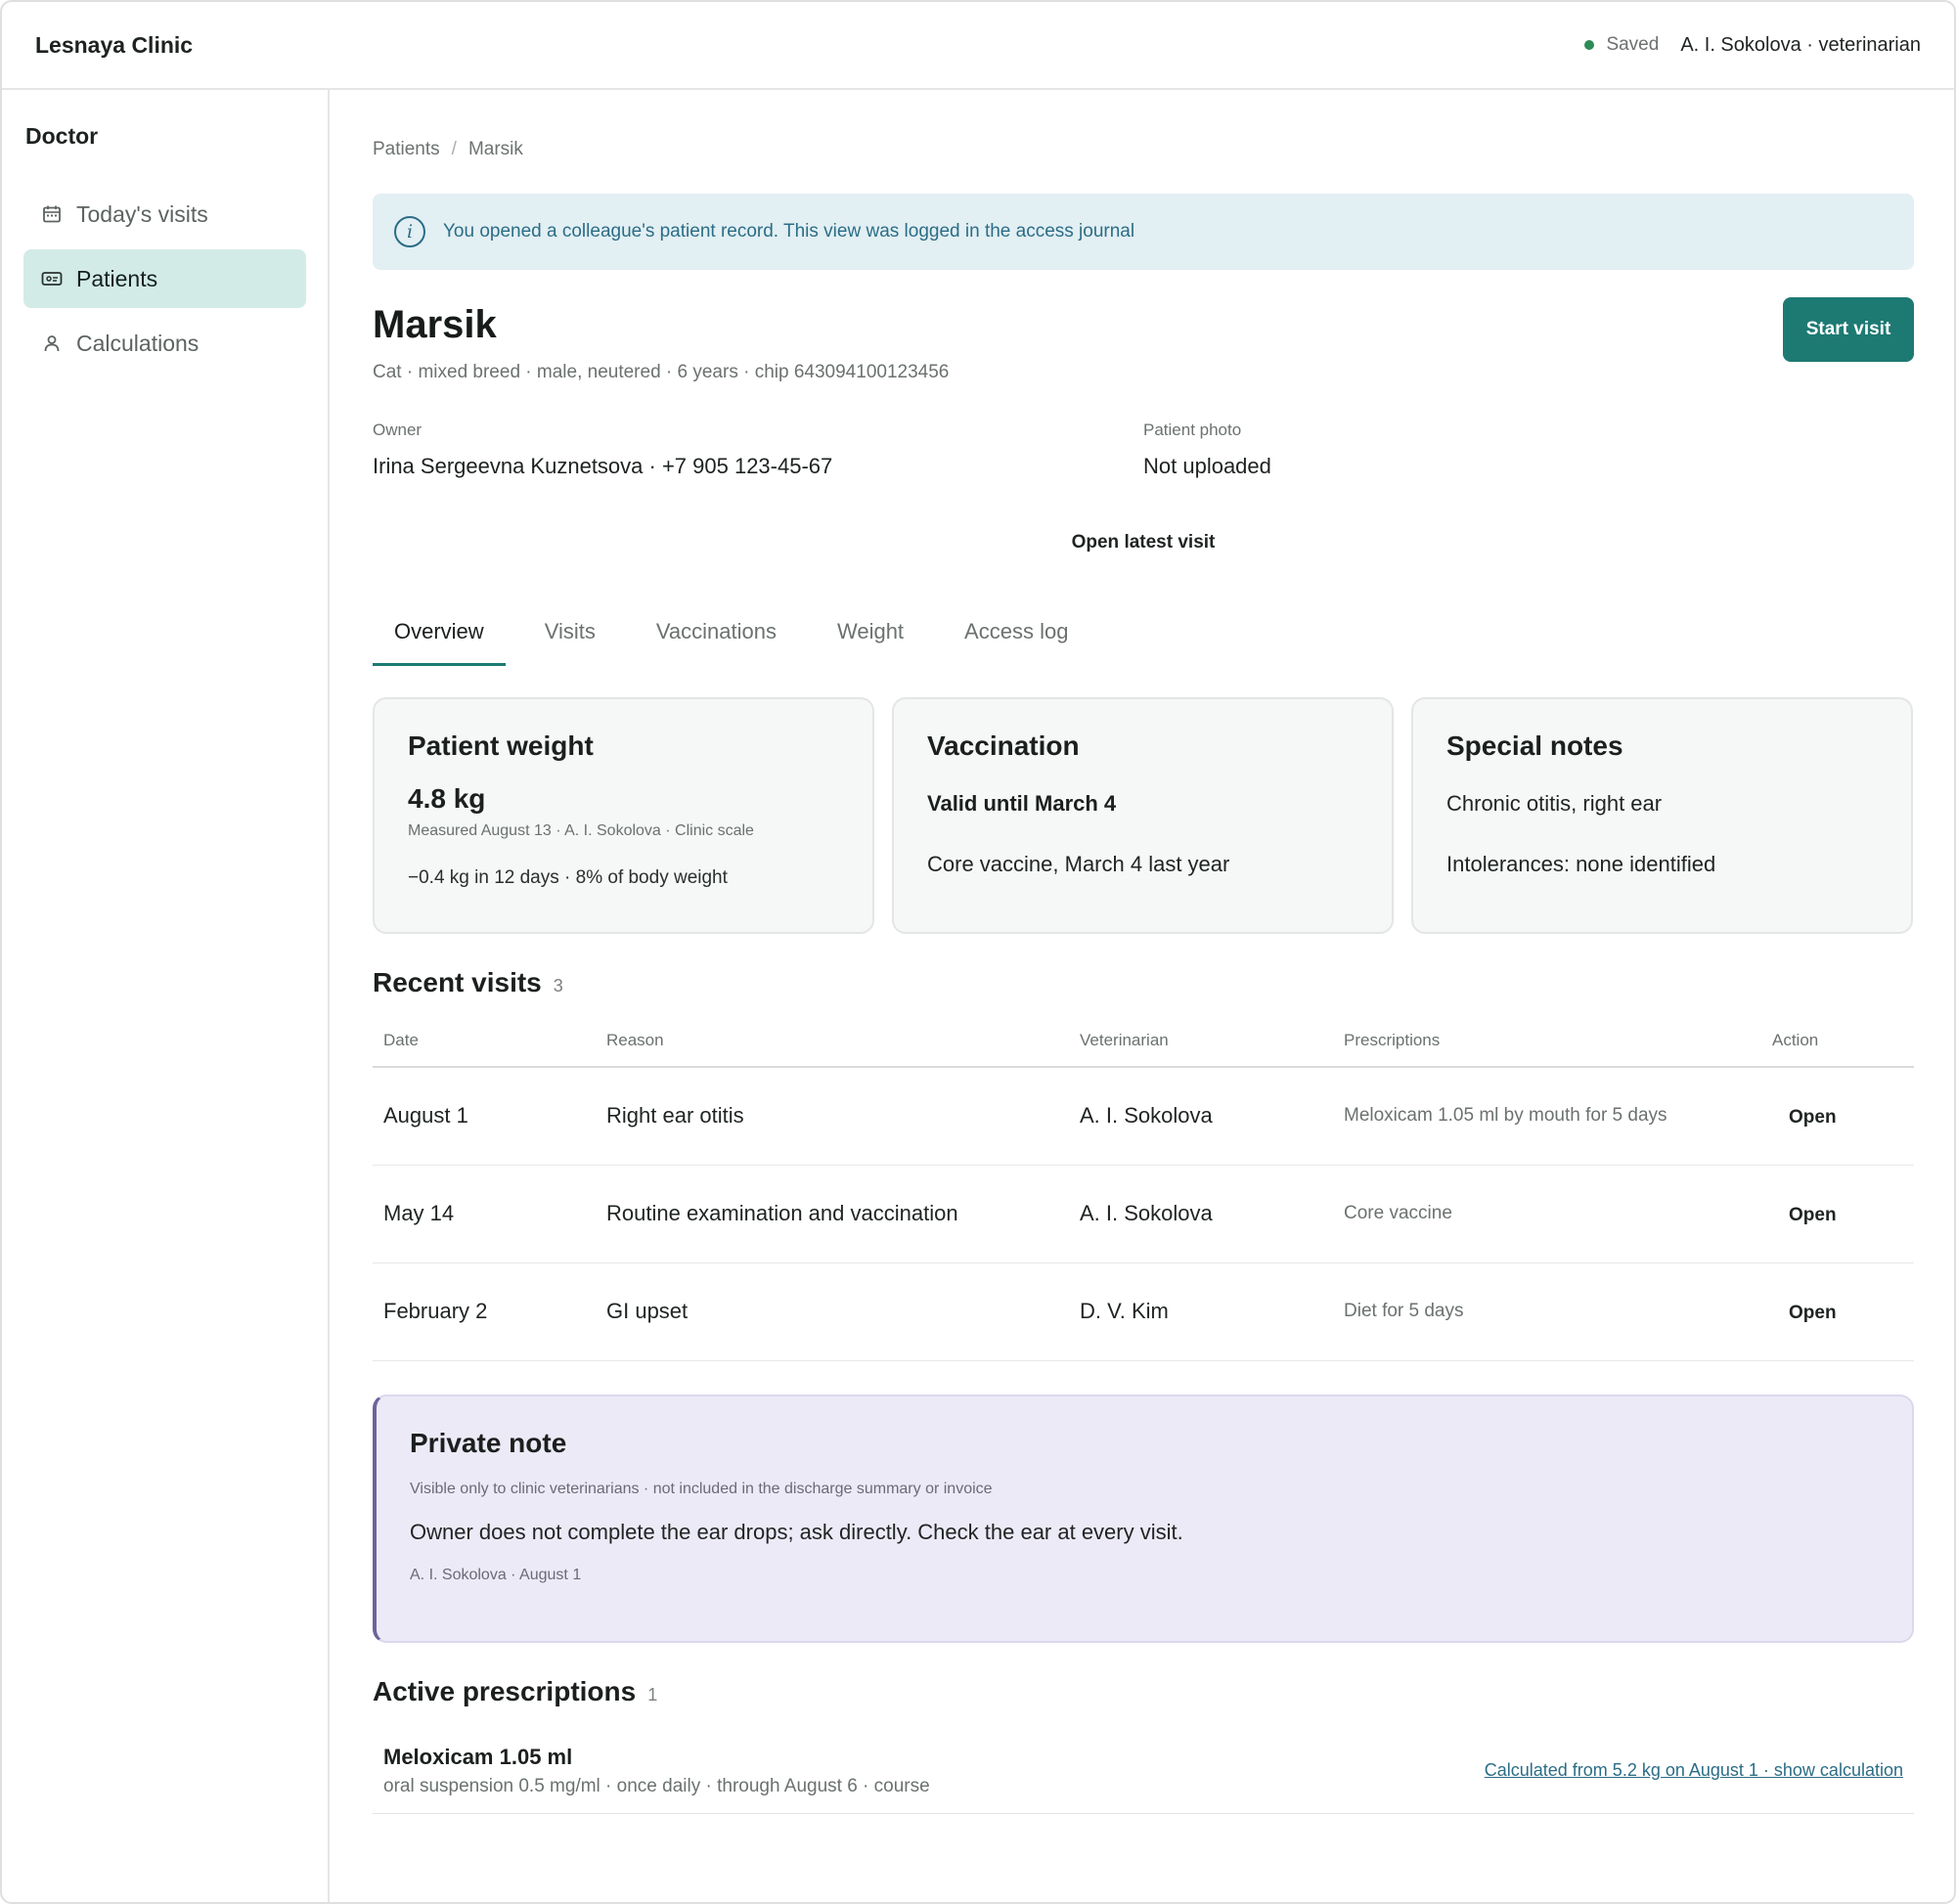  I want to click on person-icon, so click(52, 343).